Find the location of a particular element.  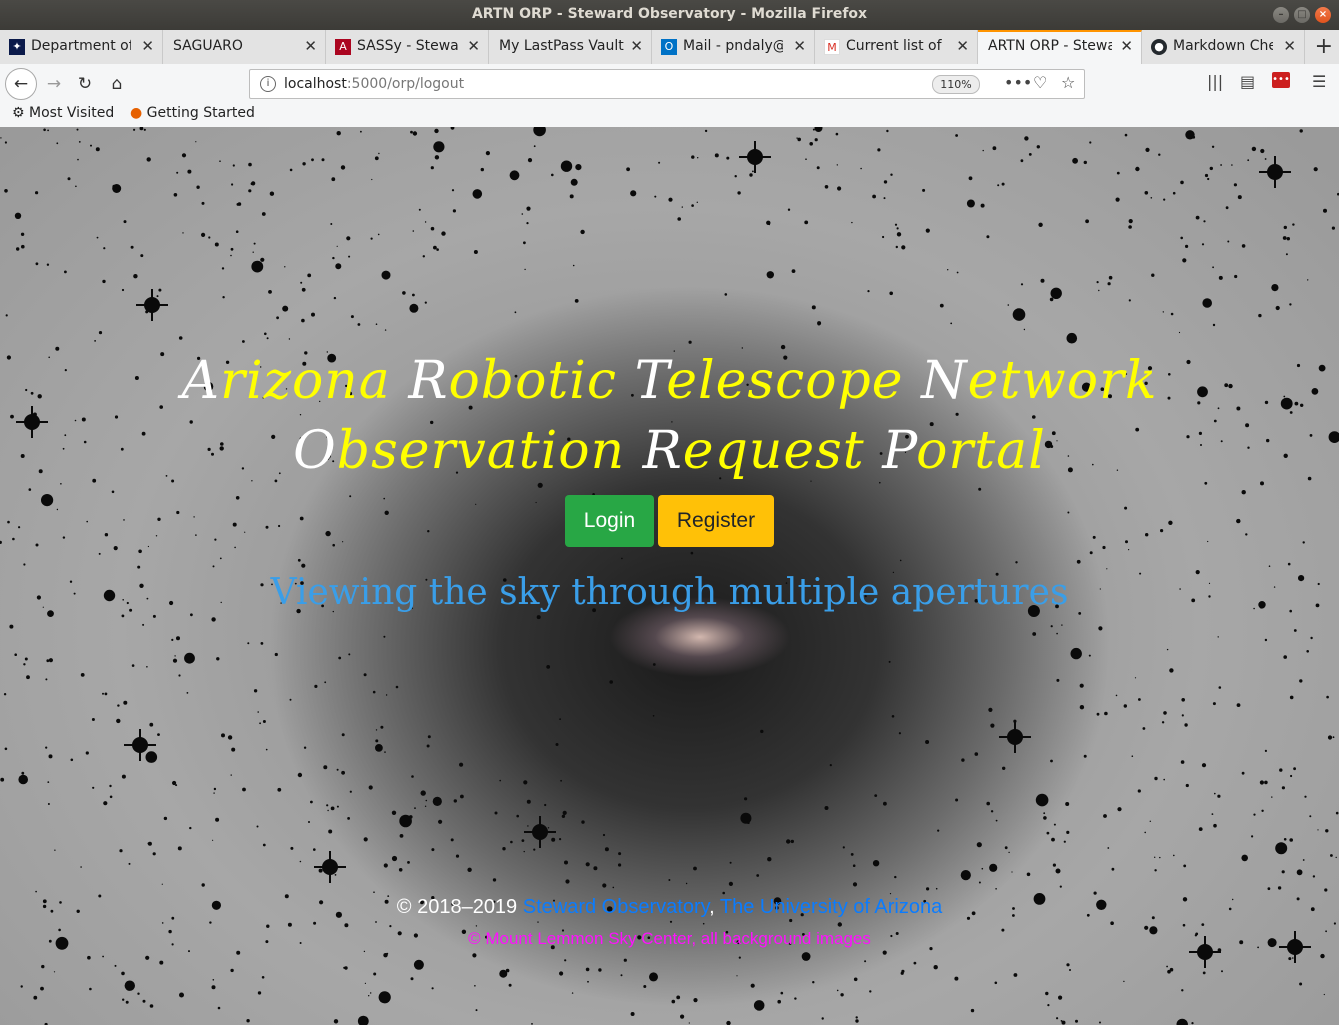

tab-current-list: M Current list of ✕ is located at coordinates (896, 47).